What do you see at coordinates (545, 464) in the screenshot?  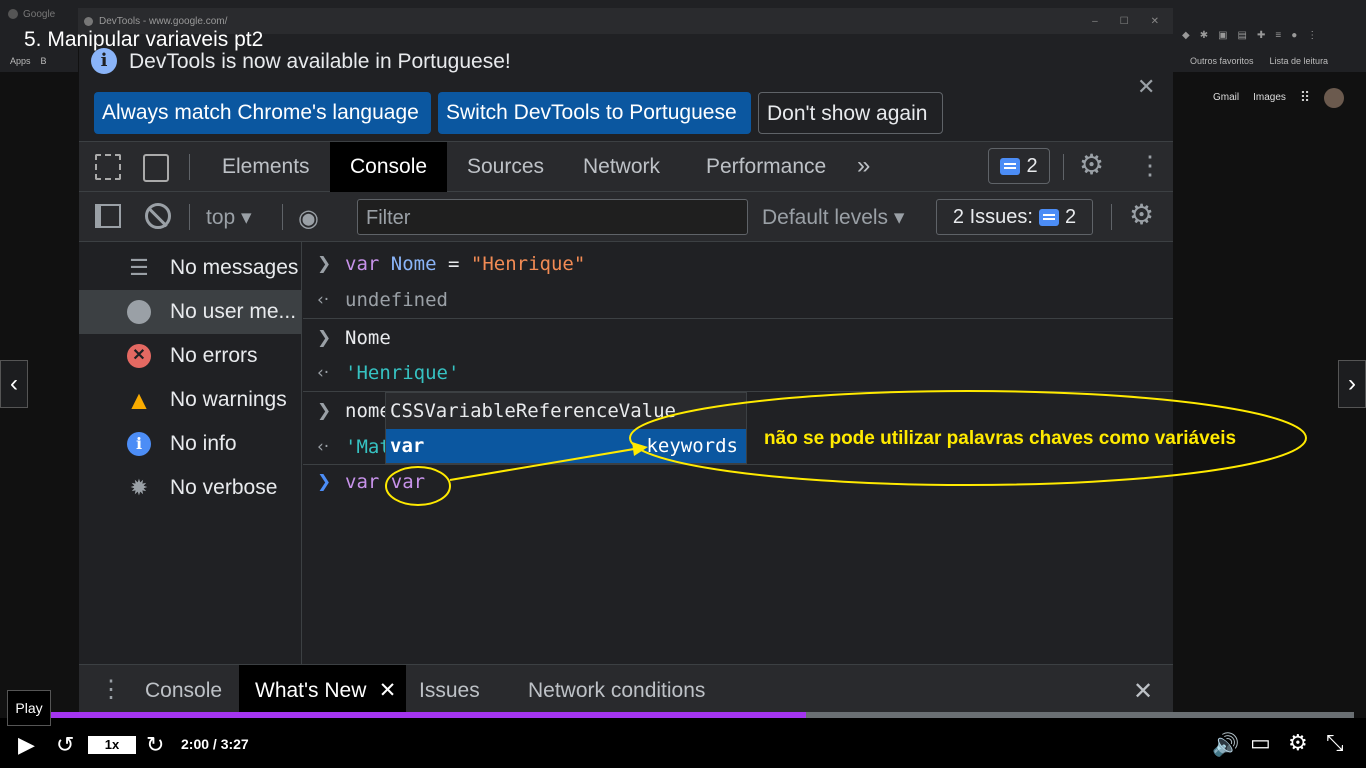 I see `annotation-arrow-line` at bounding box center [545, 464].